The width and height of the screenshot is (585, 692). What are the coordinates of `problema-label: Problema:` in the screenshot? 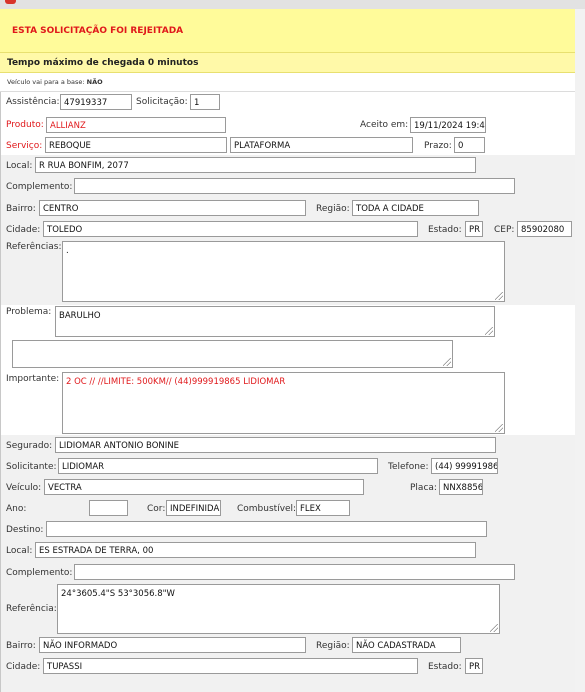 It's located at (29, 312).